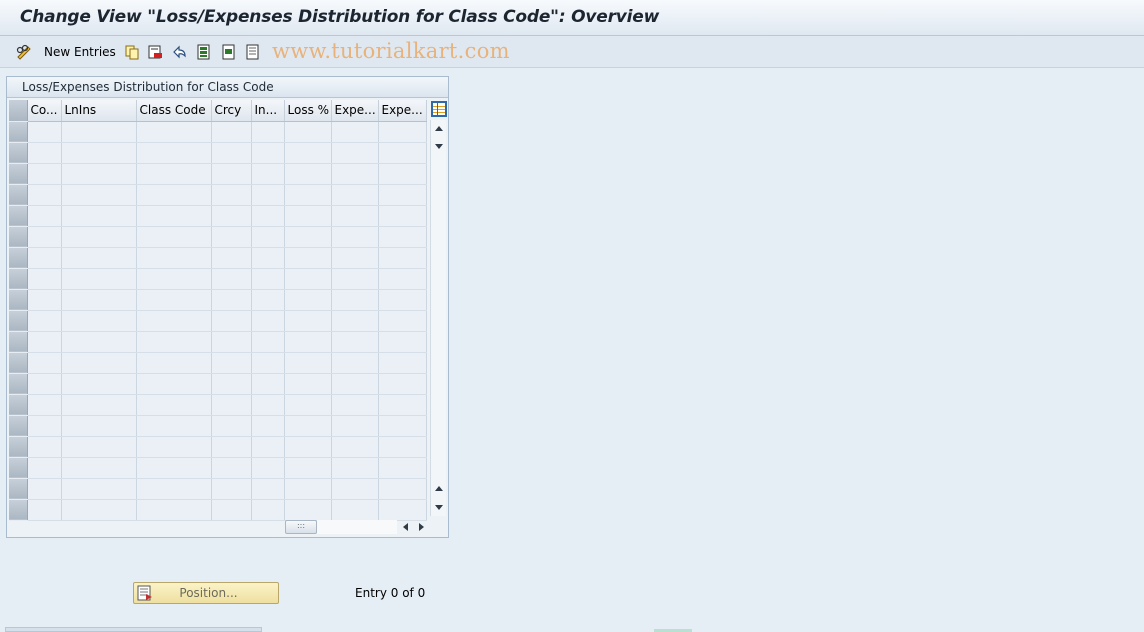 The image size is (1144, 632). What do you see at coordinates (179, 52) in the screenshot?
I see `undo-button` at bounding box center [179, 52].